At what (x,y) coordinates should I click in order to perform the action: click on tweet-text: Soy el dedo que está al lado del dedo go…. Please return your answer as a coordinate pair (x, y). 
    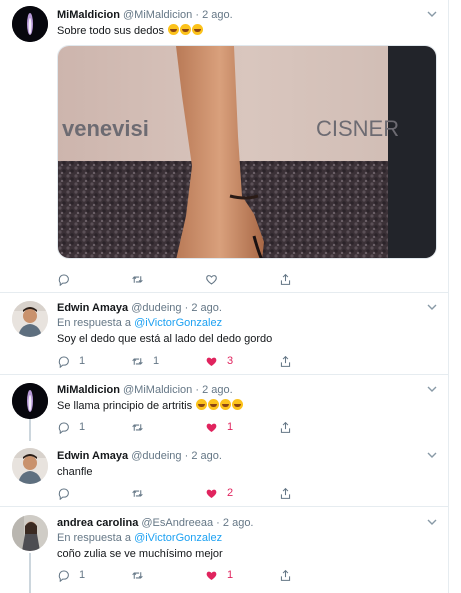
    Looking at the image, I should click on (165, 339).